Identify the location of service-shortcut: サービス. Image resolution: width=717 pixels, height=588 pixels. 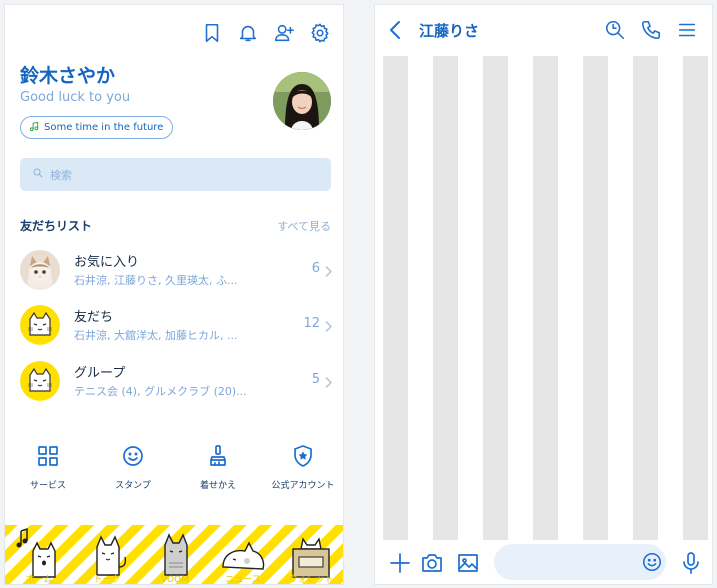
(48, 466).